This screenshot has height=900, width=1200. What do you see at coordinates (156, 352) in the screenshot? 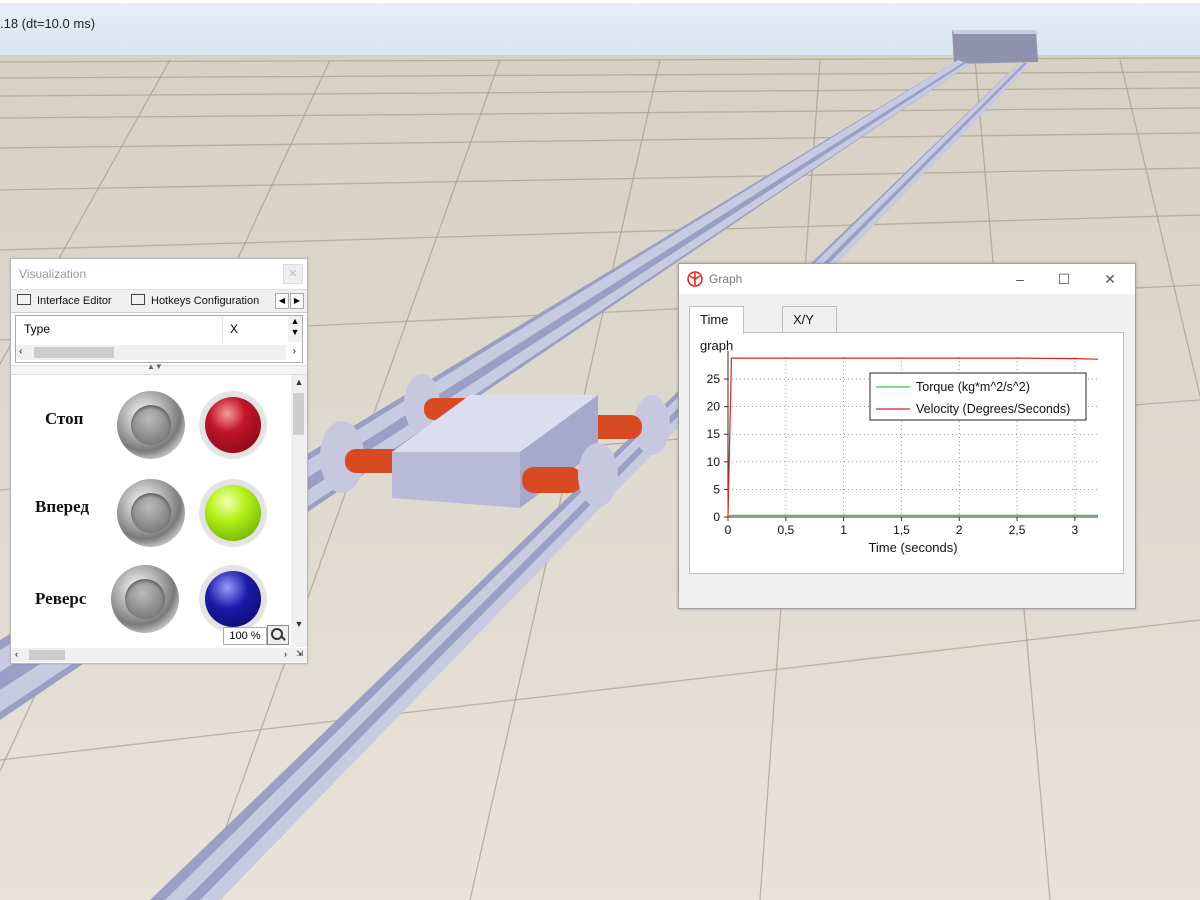
I see `grid-horizontal-scrollbar: ‹ ›` at bounding box center [156, 352].